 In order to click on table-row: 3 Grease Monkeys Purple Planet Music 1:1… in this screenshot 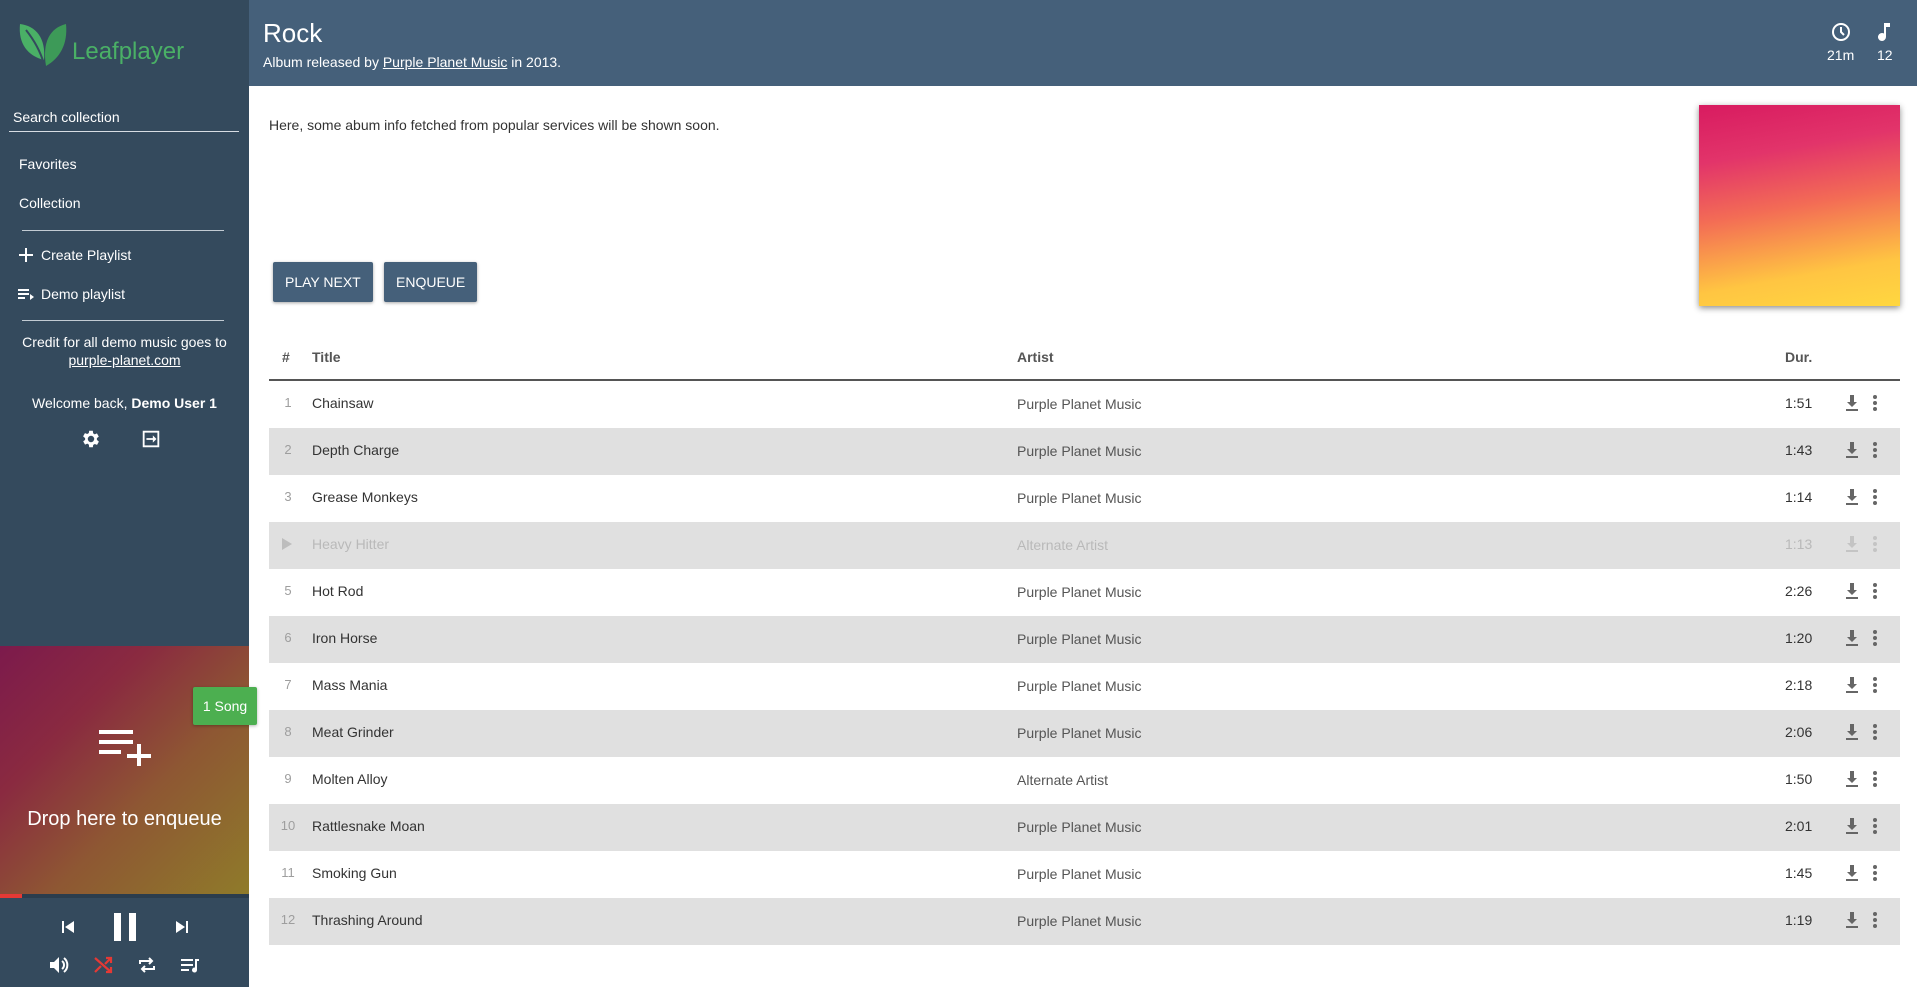, I will do `click(1084, 498)`.